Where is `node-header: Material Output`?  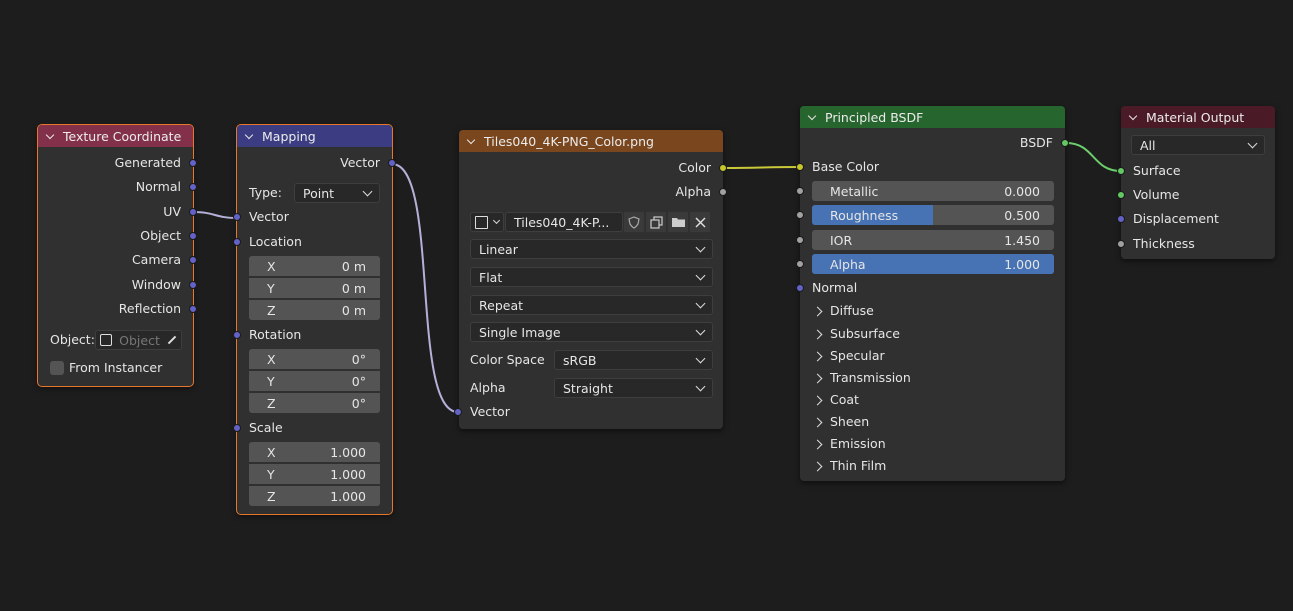
node-header: Material Output is located at coordinates (1198, 117).